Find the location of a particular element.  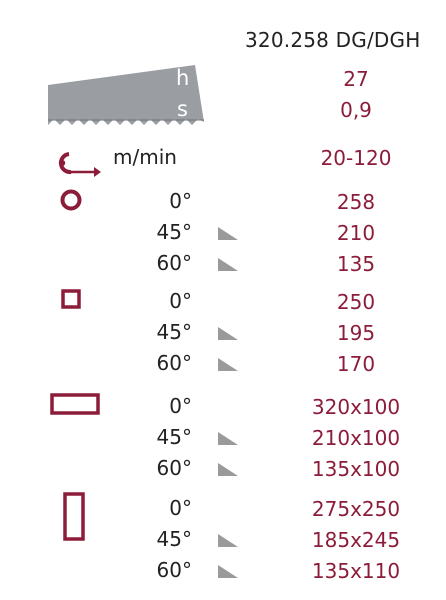

tall-rectangle-icon is located at coordinates (74, 516).